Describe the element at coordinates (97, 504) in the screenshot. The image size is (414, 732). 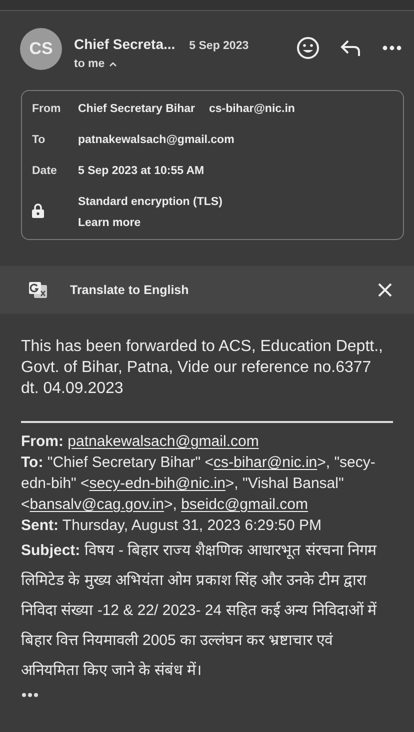
I see `email-link: bansalv@cag.gov.in` at that location.